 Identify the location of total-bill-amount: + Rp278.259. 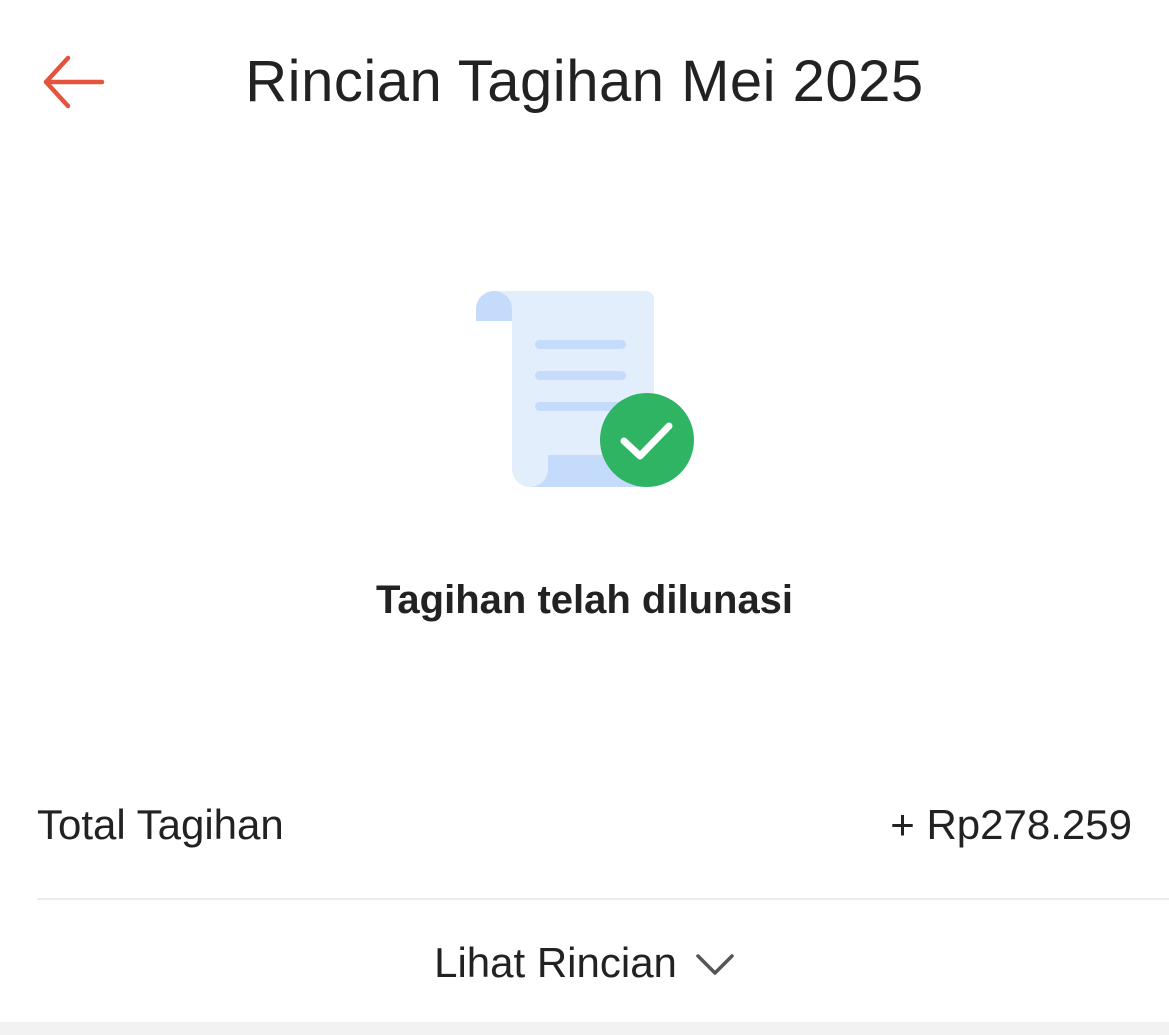
(1011, 824).